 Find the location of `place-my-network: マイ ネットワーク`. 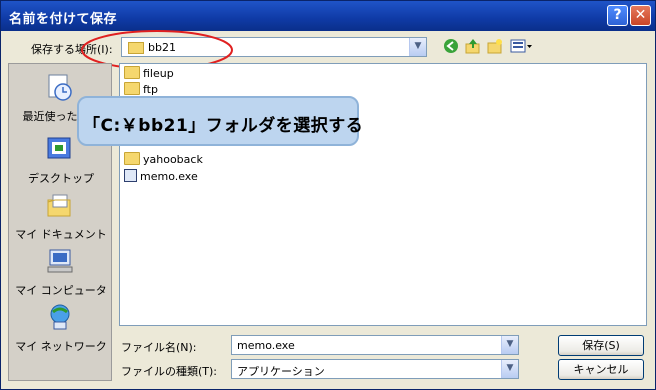

place-my-network: マイ ネットワーク is located at coordinates (61, 334).